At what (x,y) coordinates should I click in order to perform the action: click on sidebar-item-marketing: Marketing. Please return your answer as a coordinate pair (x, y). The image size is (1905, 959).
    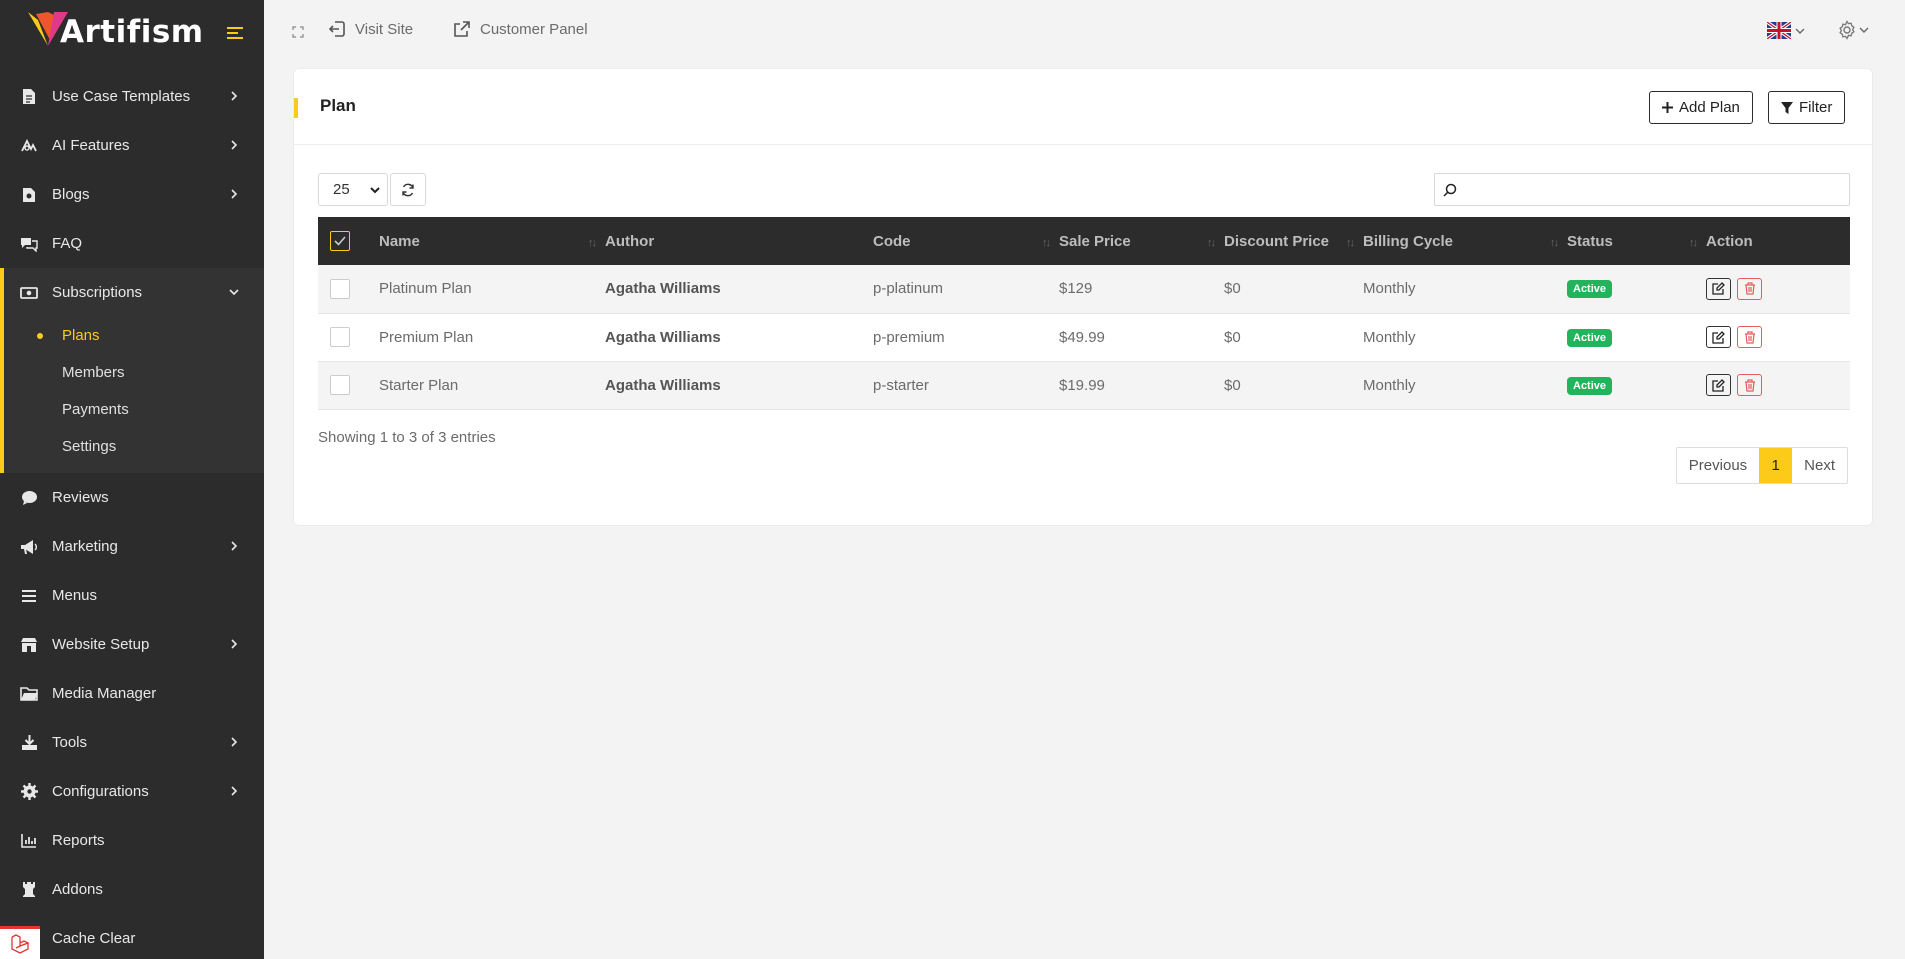
    Looking at the image, I should click on (132, 546).